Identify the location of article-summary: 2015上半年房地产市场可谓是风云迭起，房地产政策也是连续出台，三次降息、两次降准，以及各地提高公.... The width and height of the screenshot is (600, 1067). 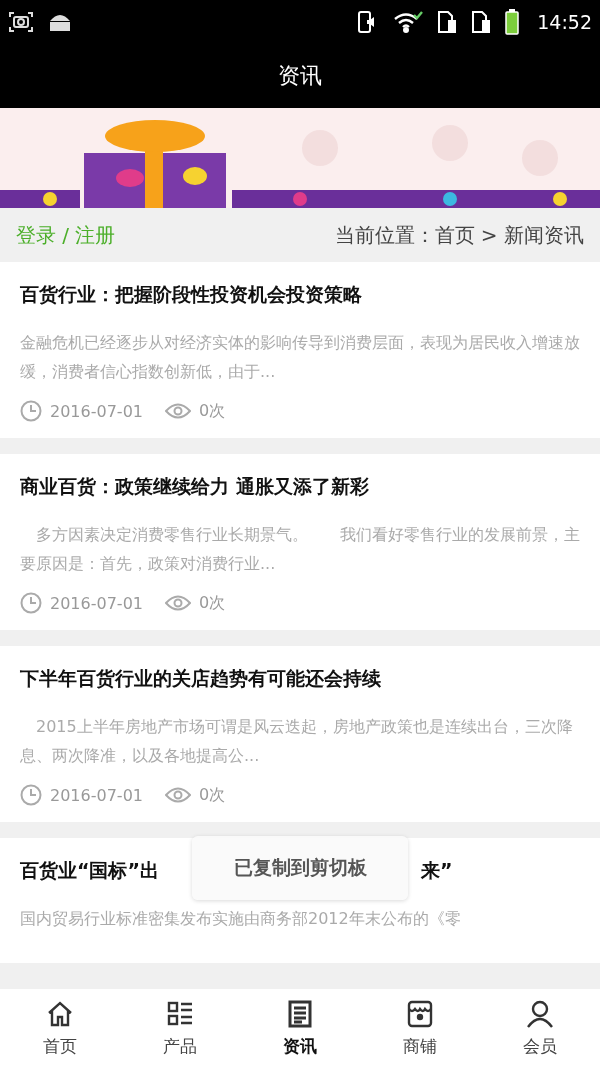
(297, 741).